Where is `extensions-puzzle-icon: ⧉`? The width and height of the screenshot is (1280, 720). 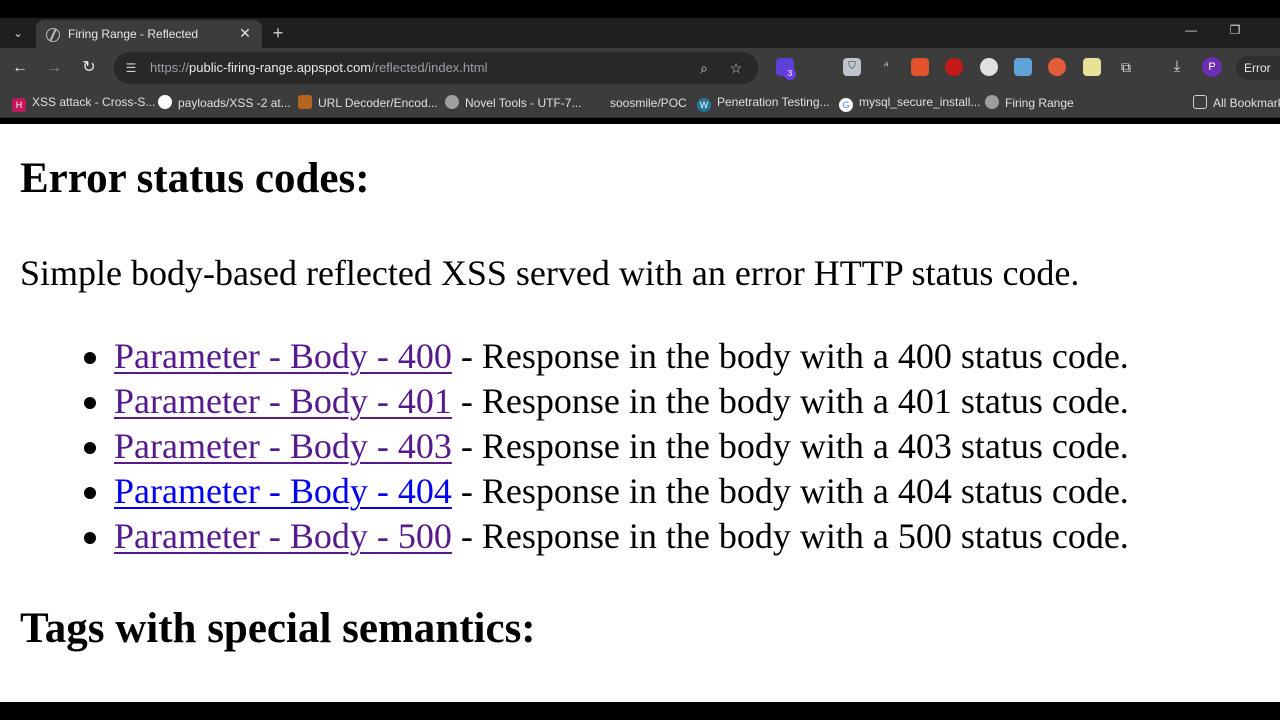 extensions-puzzle-icon: ⧉ is located at coordinates (1126, 67).